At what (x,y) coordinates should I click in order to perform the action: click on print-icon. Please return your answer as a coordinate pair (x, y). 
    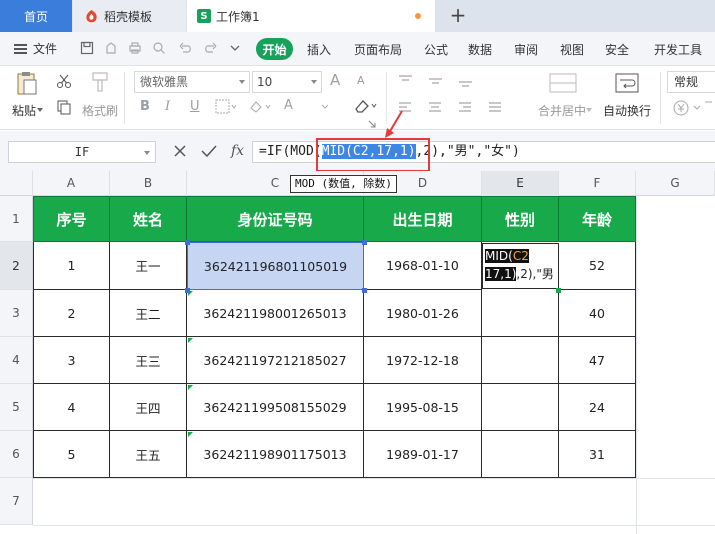
    Looking at the image, I should click on (135, 48).